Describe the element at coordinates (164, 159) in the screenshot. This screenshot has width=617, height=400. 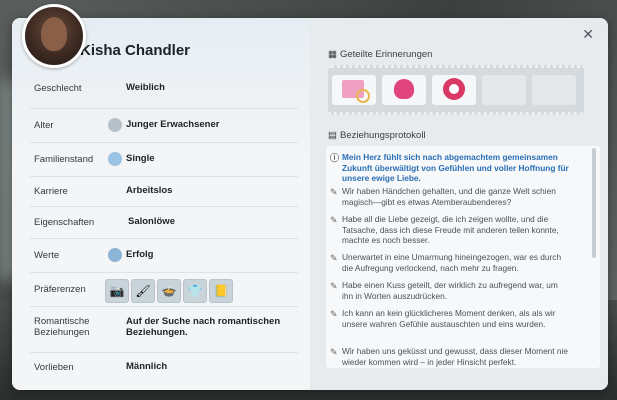
I see `detail-row-marital-status: Familienstand Single` at that location.